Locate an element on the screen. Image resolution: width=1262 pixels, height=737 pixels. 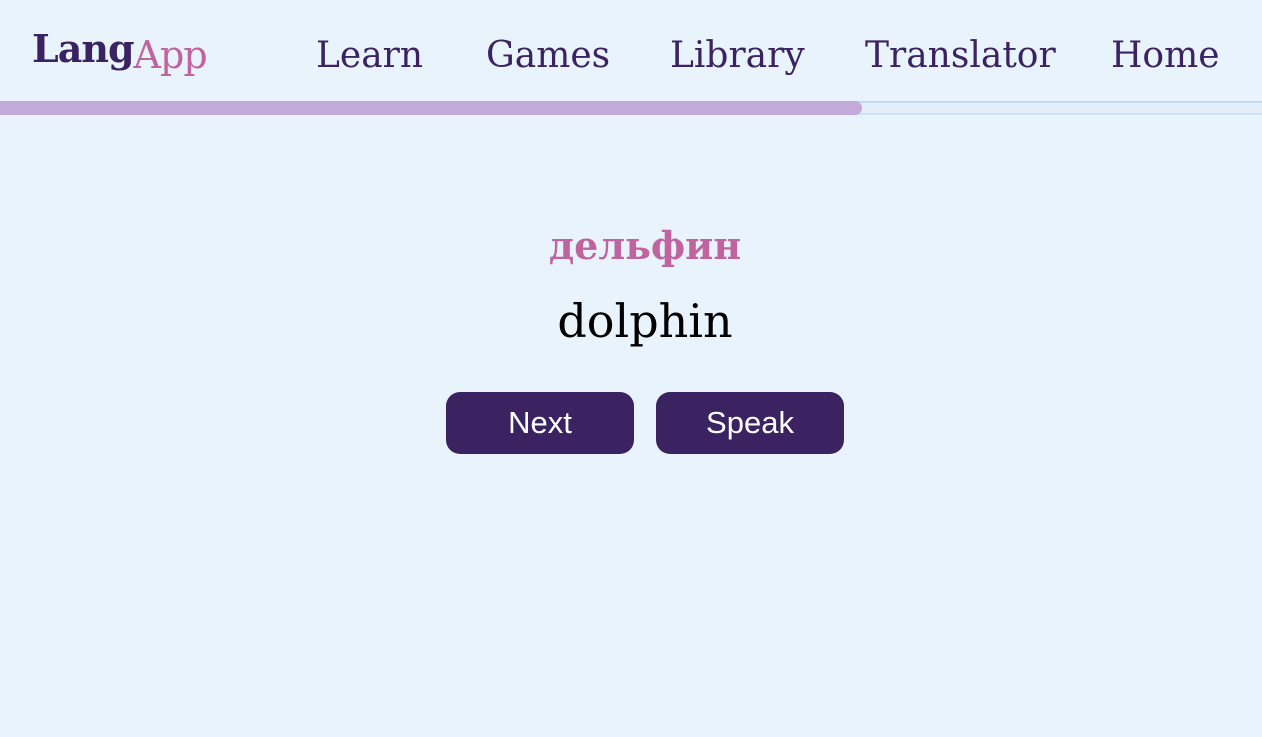
native-word: dolphin is located at coordinates (645, 321).